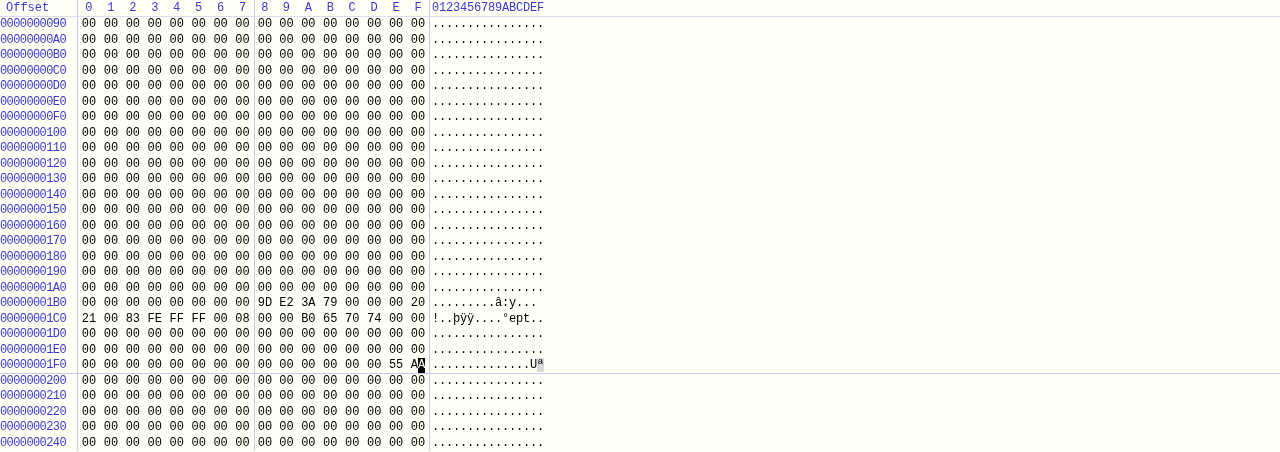 The width and height of the screenshot is (1280, 452). I want to click on byte-cell: 9D, so click(264, 304).